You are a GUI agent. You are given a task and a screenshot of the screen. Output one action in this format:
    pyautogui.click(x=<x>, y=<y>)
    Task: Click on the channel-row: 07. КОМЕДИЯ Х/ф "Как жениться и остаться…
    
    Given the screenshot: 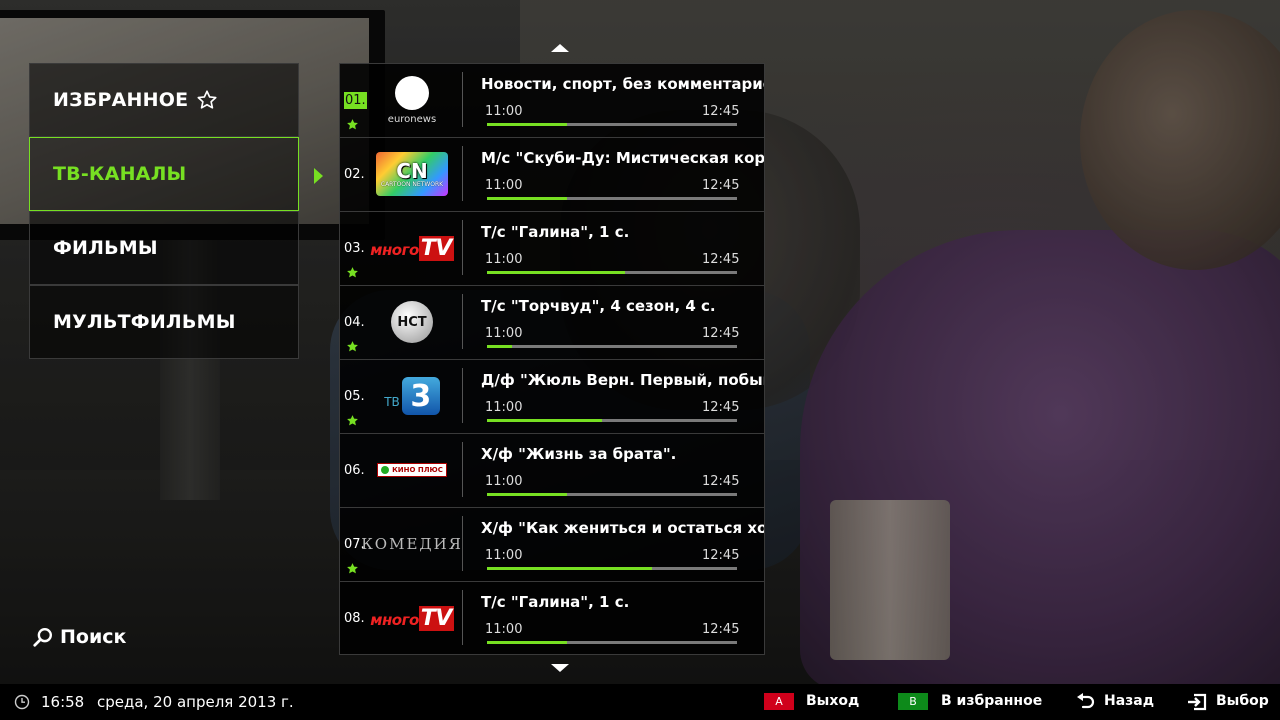 What is the action you would take?
    pyautogui.click(x=552, y=545)
    